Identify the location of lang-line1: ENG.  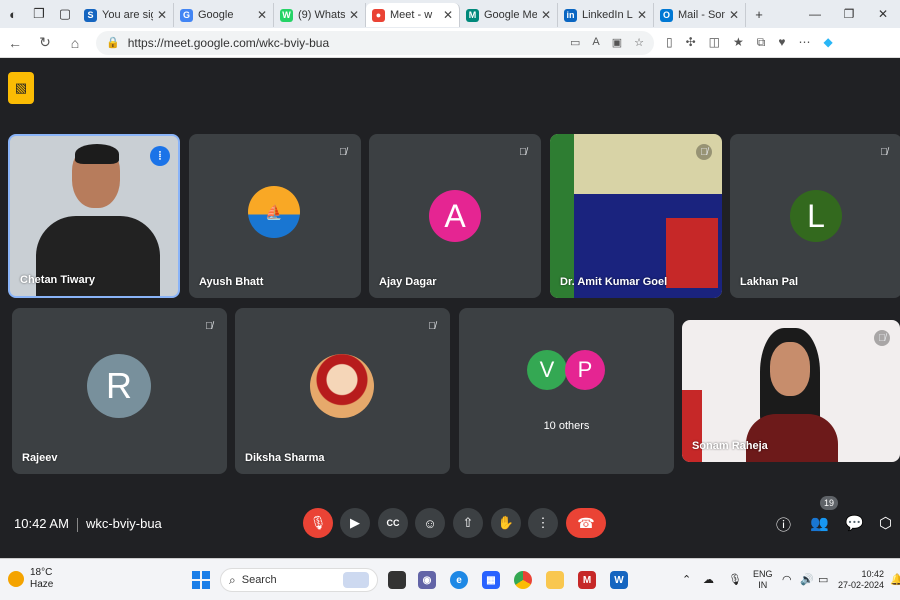
(763, 574).